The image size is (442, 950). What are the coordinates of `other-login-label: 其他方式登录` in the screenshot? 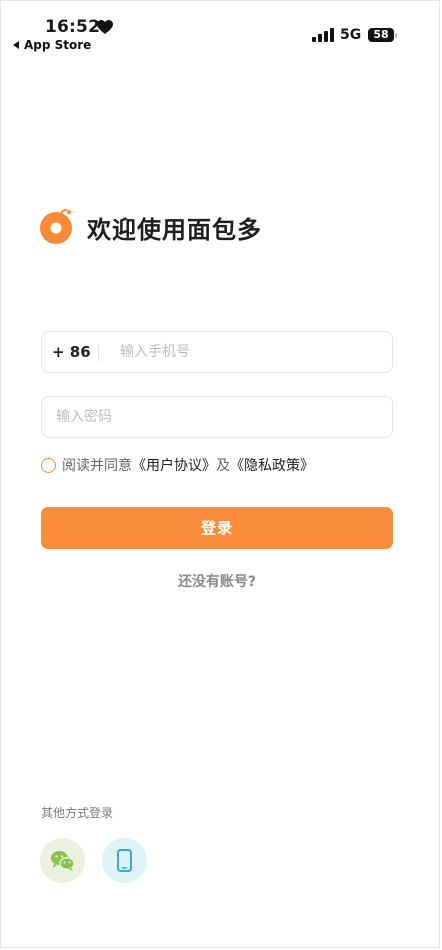 It's located at (77, 813).